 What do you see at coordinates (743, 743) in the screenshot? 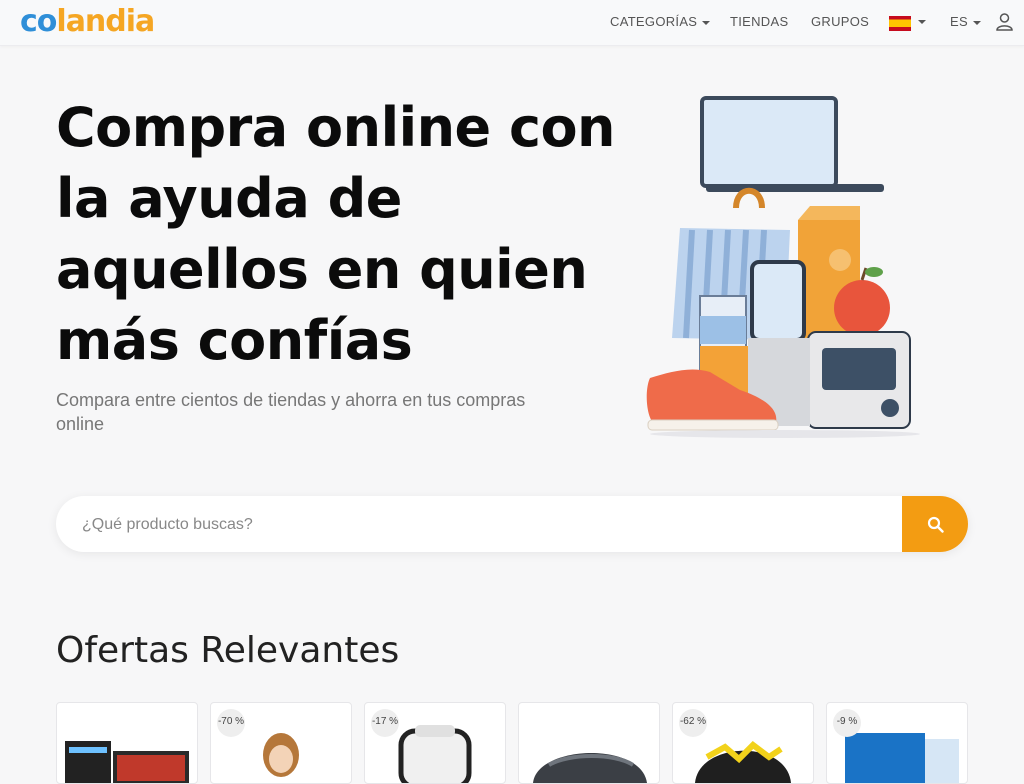
I see `product-card: -62 %` at bounding box center [743, 743].